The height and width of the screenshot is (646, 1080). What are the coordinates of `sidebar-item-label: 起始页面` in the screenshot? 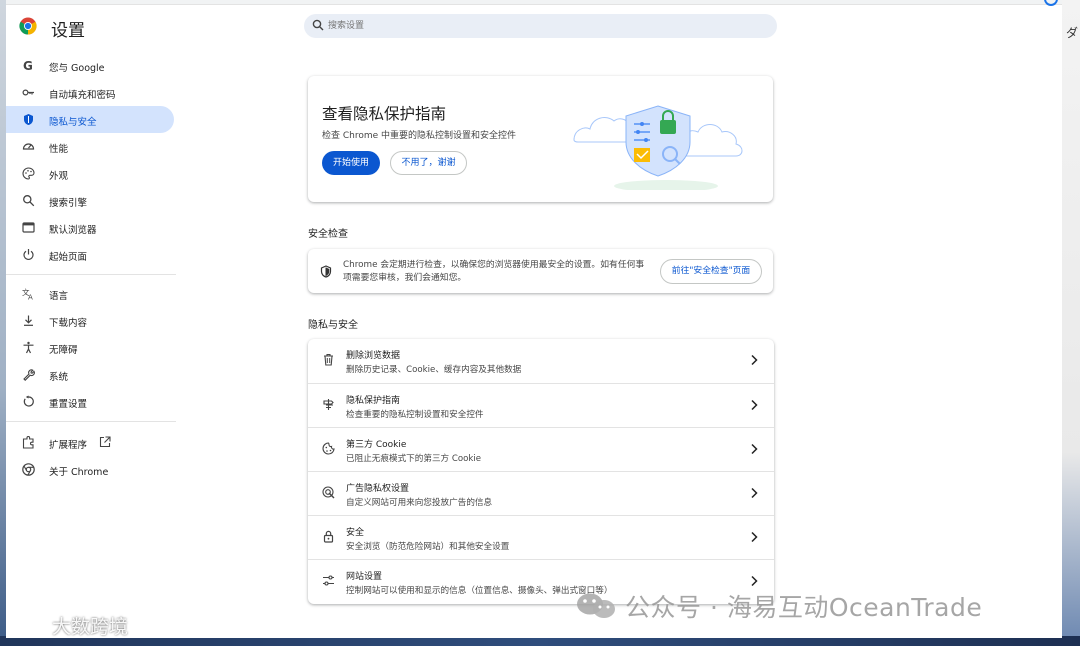 It's located at (68, 257).